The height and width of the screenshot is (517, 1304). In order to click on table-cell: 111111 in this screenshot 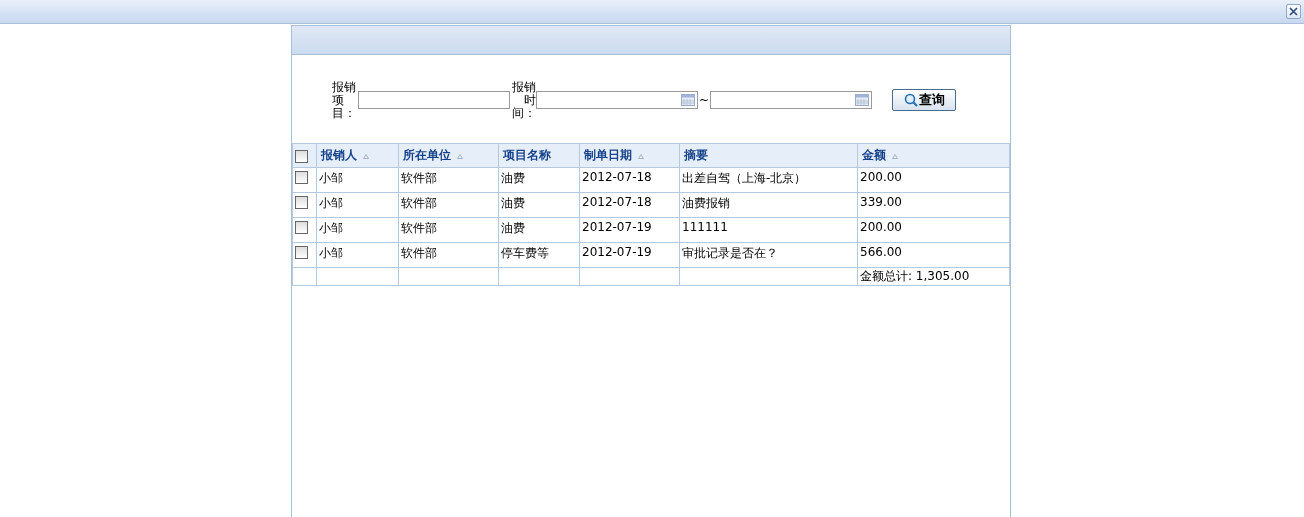, I will do `click(768, 230)`.